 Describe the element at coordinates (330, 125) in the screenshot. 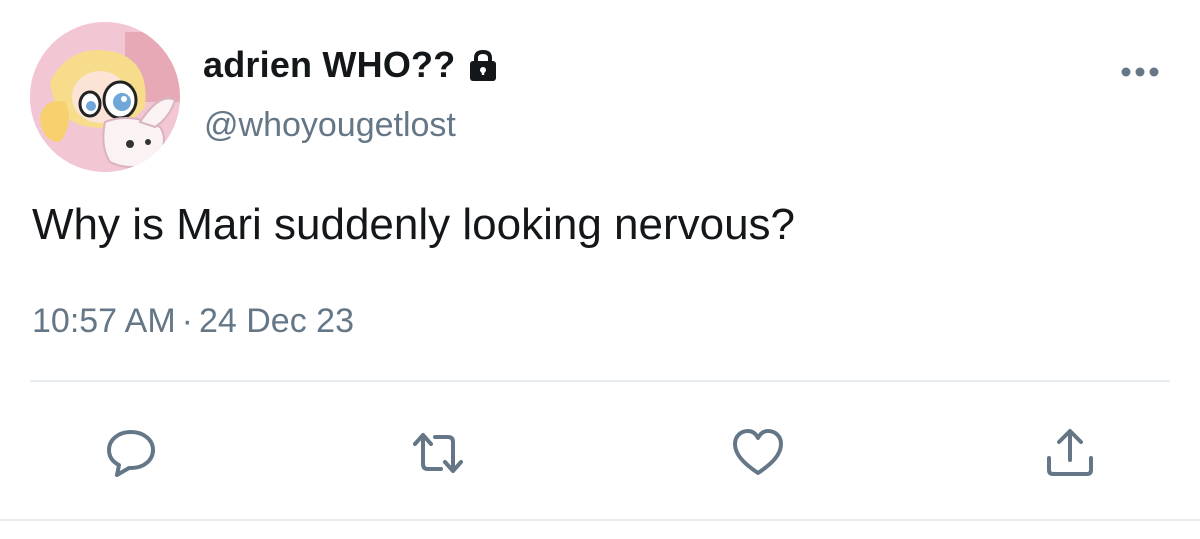

I see `user-handle: @whoyougetlost` at that location.